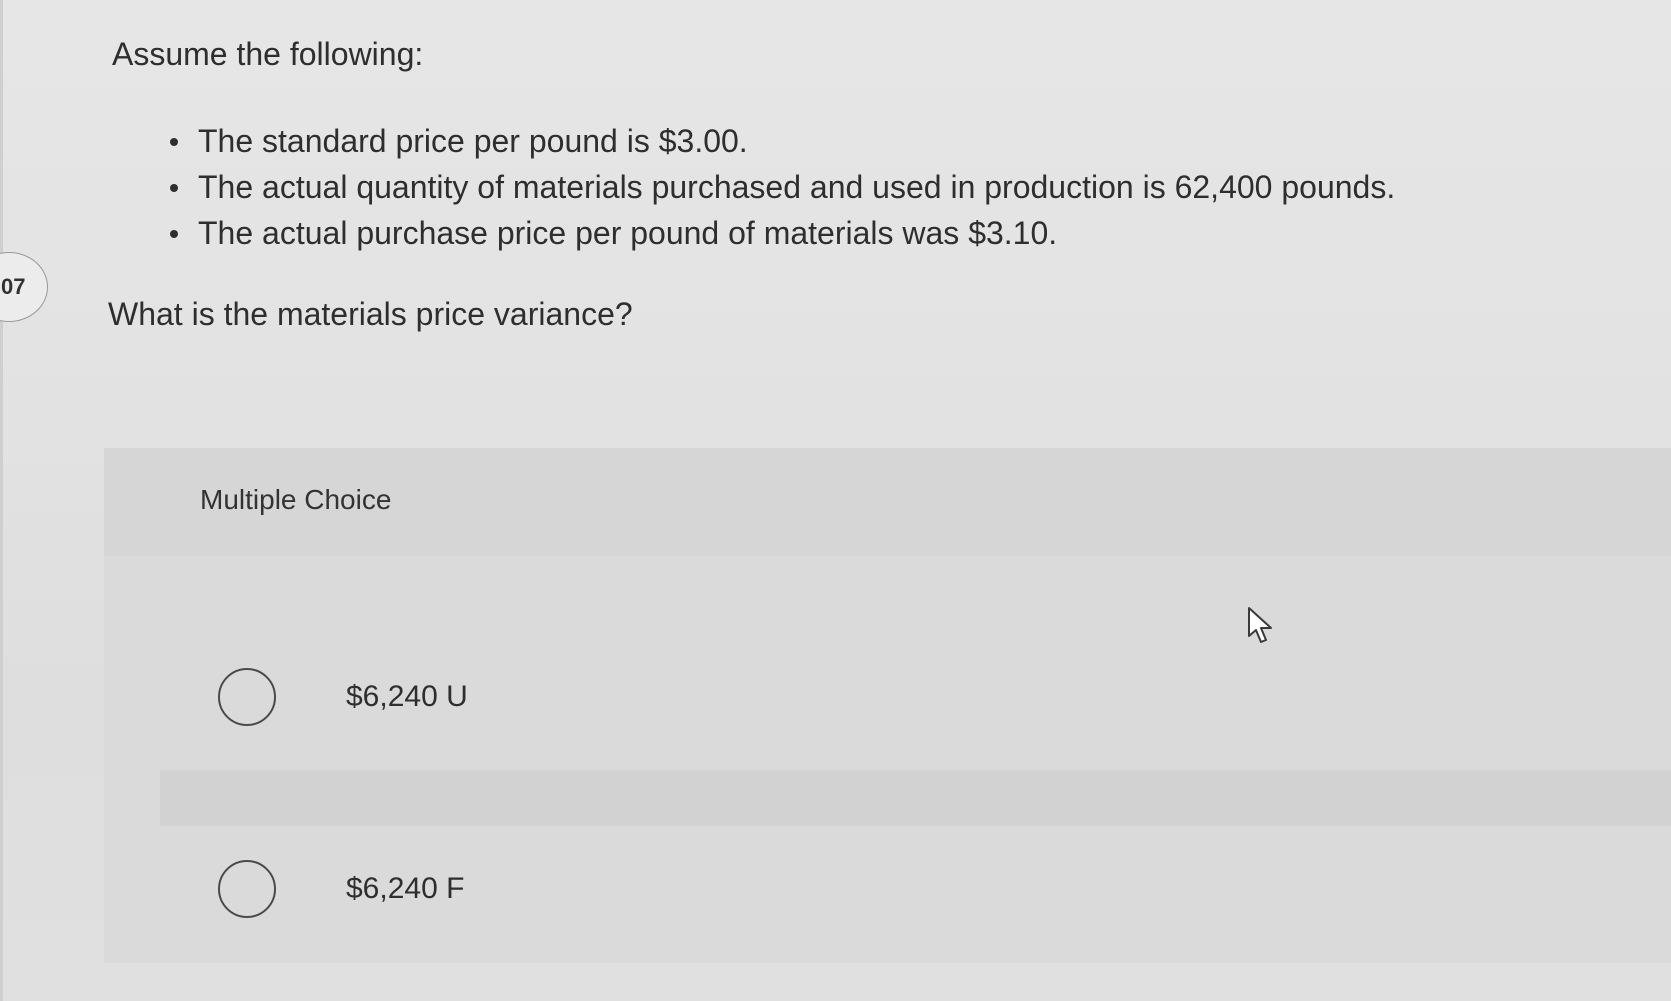 The image size is (1671, 1001). Describe the element at coordinates (1260, 625) in the screenshot. I see `mouse-pointer-icon` at that location.